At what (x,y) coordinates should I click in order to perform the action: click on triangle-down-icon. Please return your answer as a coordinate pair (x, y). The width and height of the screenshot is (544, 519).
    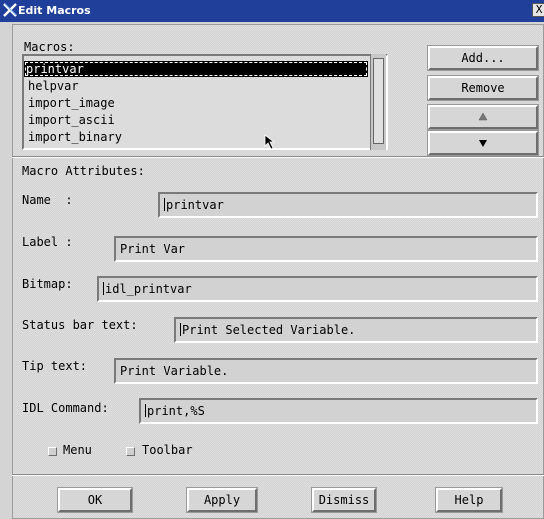
    Looking at the image, I should click on (483, 143).